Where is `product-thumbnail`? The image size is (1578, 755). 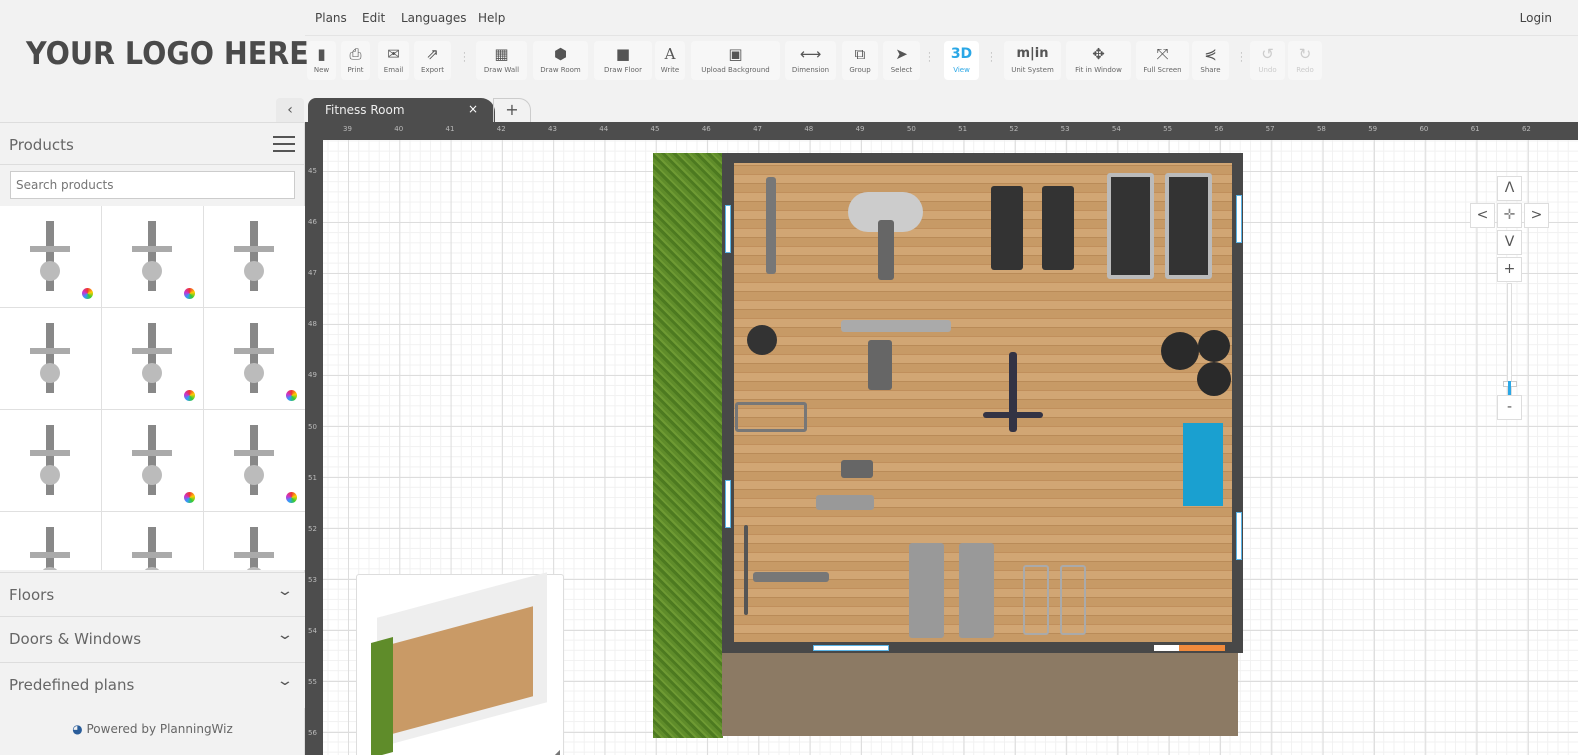
product-thumbnail is located at coordinates (50, 358).